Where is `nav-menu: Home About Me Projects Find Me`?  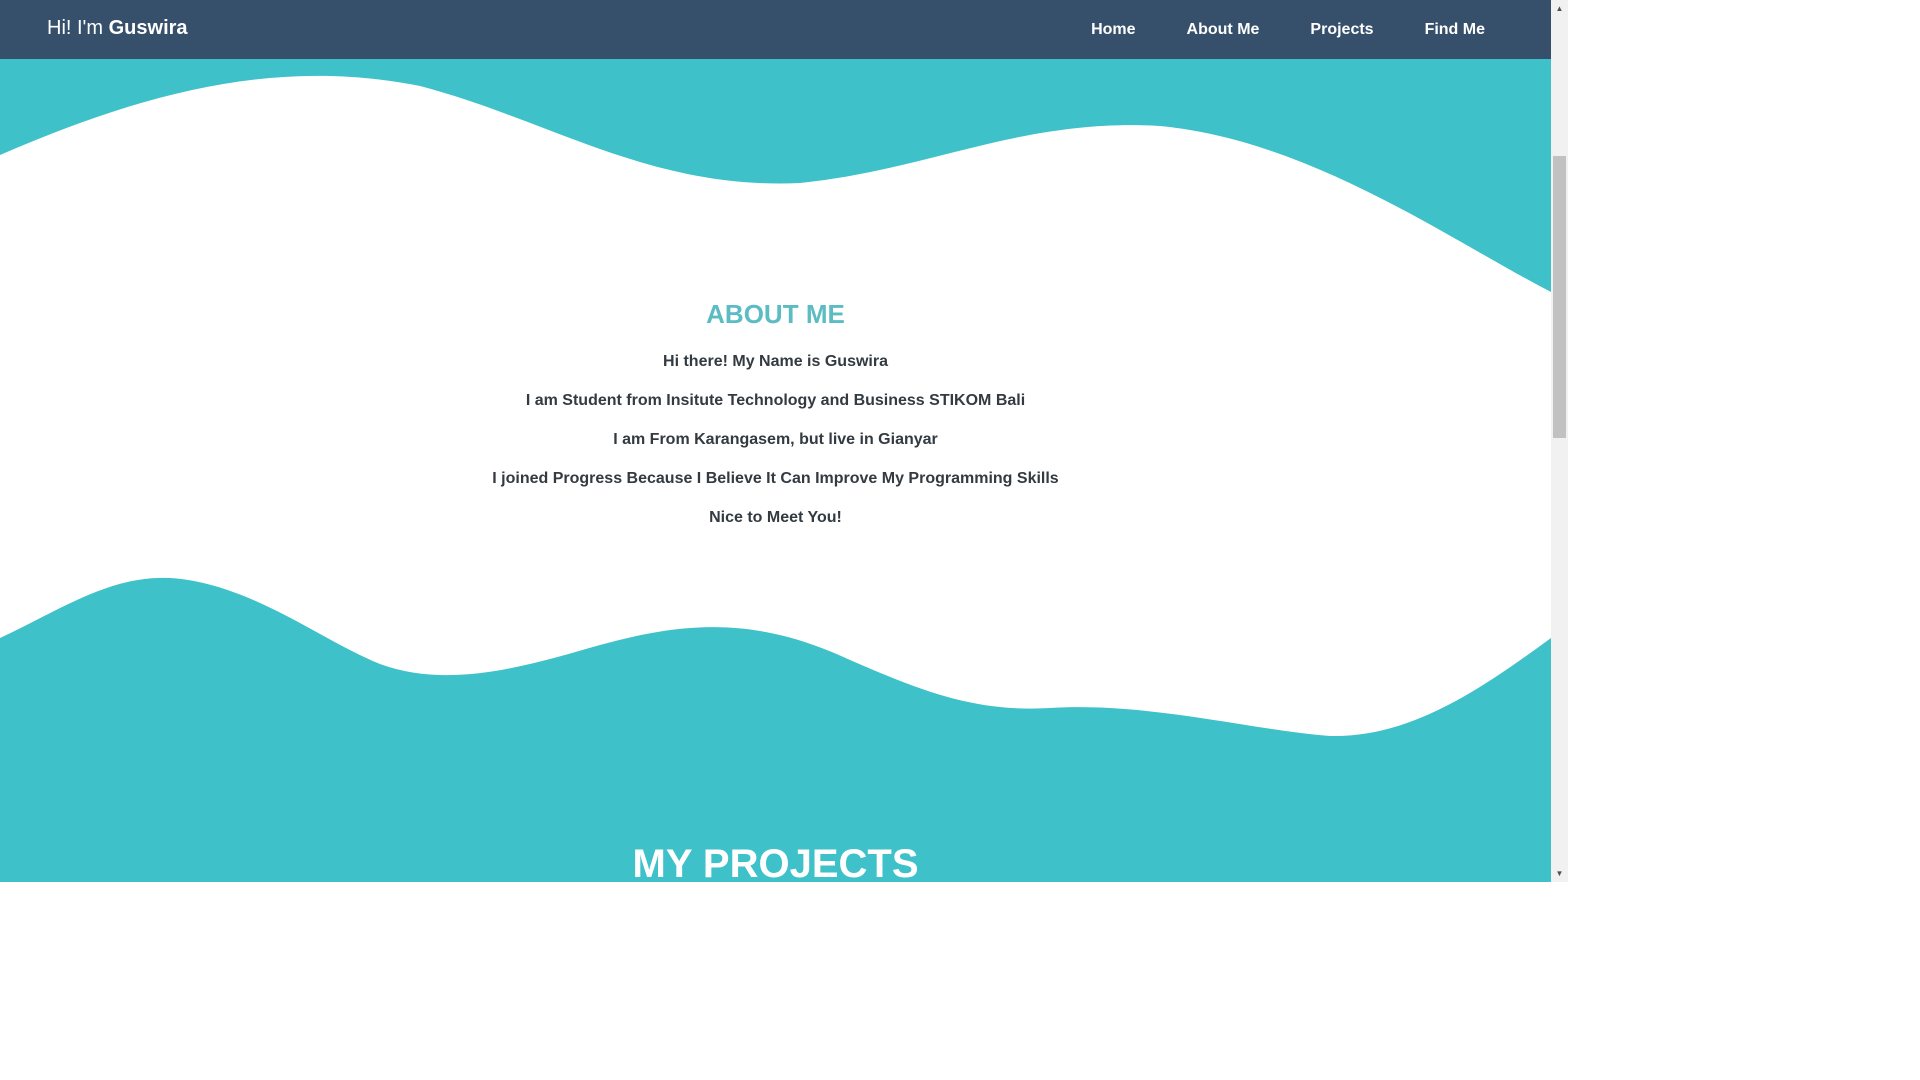 nav-menu: Home About Me Projects Find Me is located at coordinates (1321, 29).